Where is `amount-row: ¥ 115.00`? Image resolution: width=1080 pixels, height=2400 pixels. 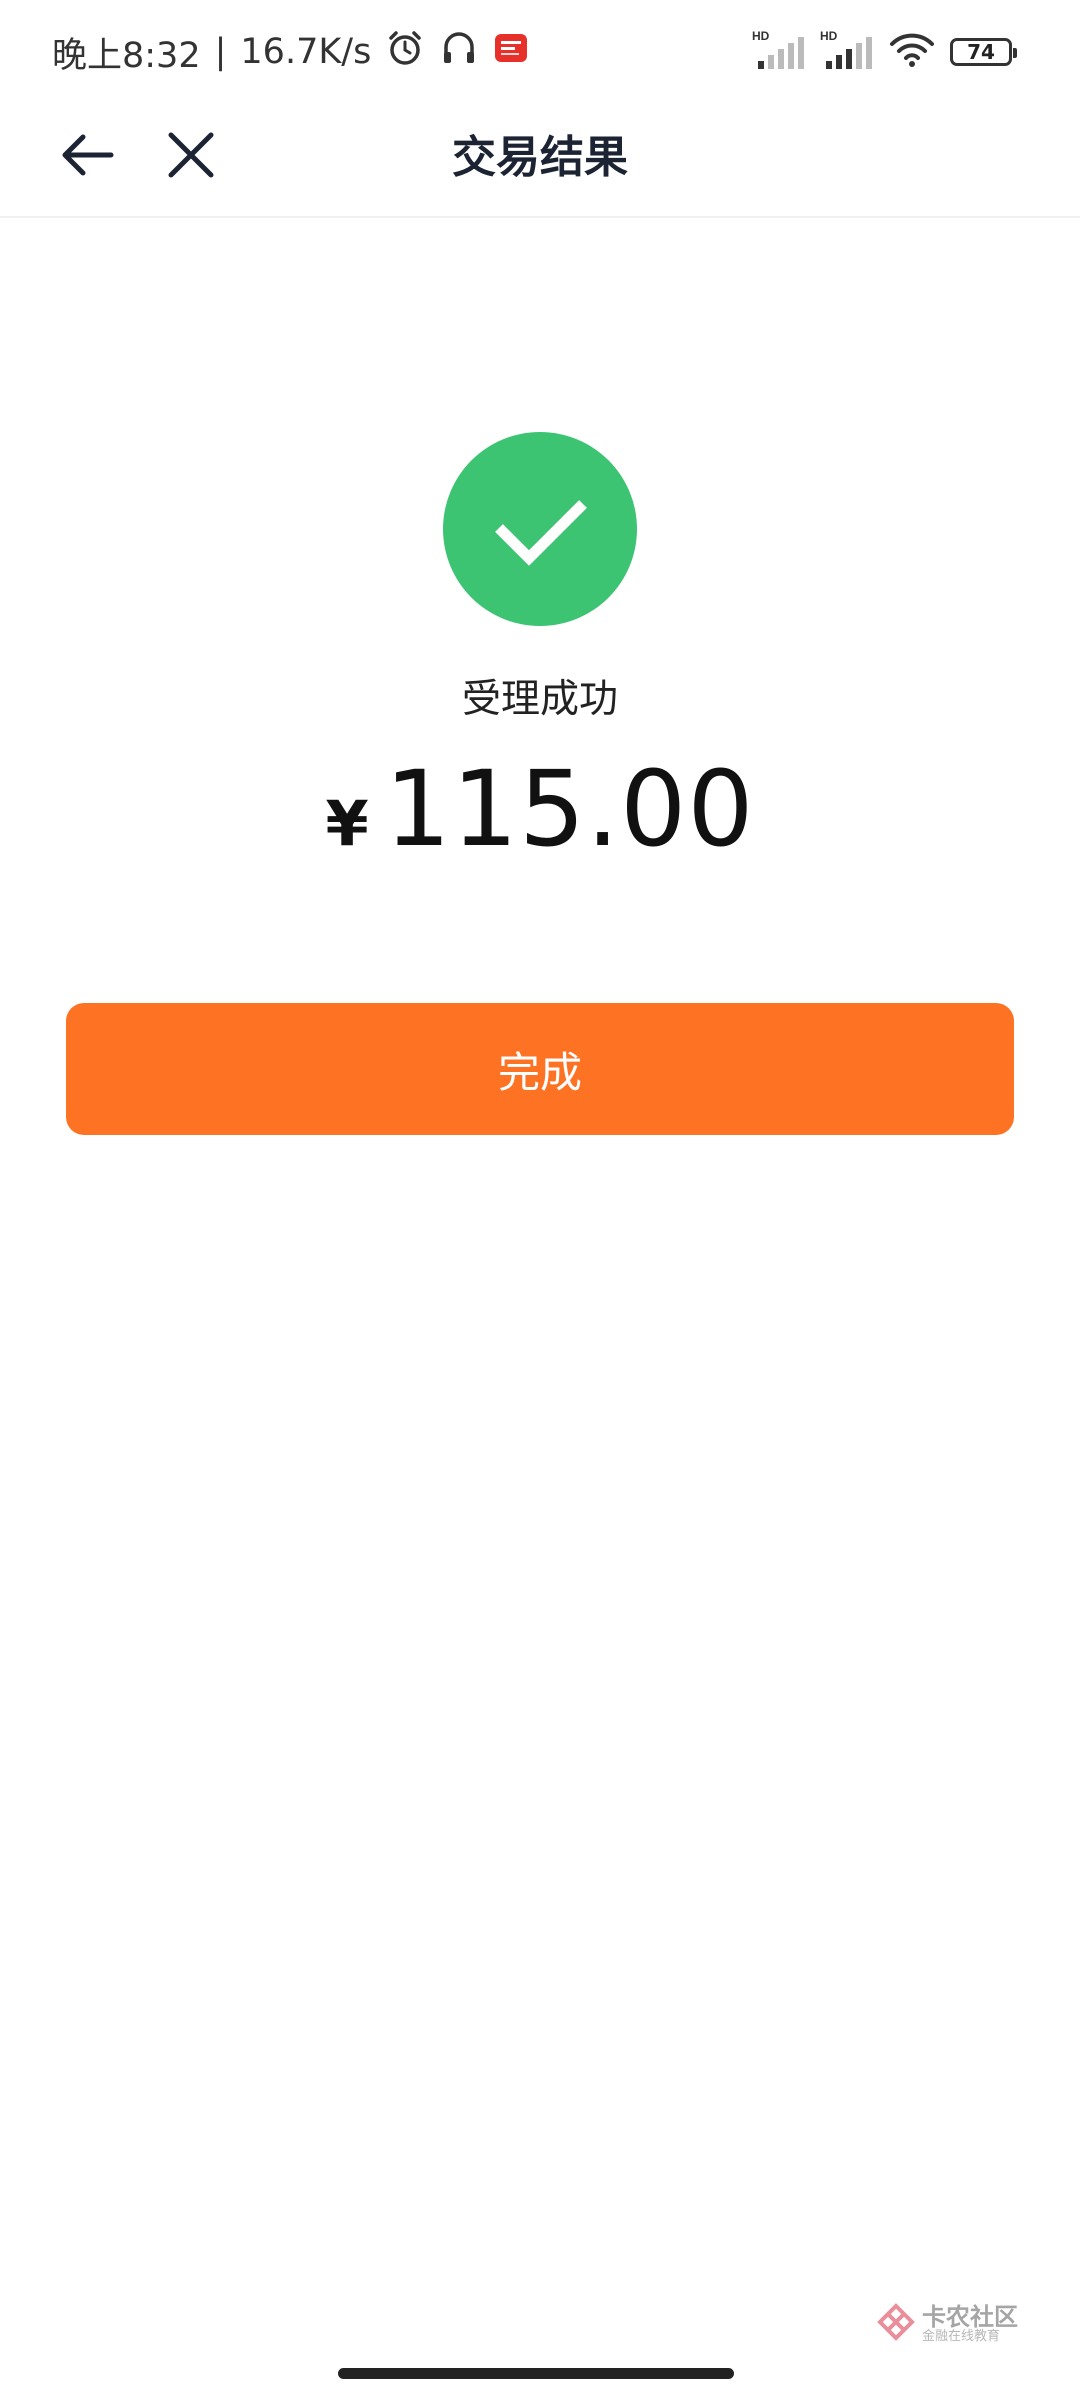
amount-row: ¥ 115.00 is located at coordinates (540, 809).